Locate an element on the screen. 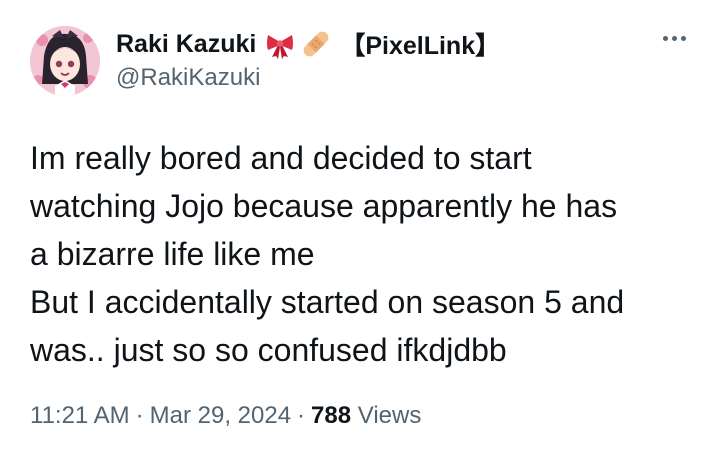 The width and height of the screenshot is (720, 464). display-name: Raki Kazuki is located at coordinates (186, 44).